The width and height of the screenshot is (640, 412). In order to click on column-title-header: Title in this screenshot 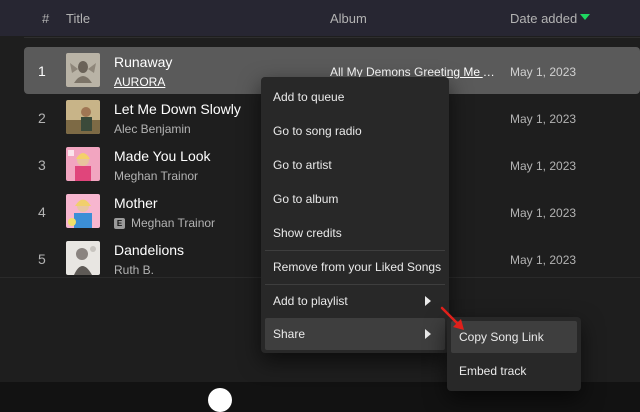, I will do `click(78, 18)`.